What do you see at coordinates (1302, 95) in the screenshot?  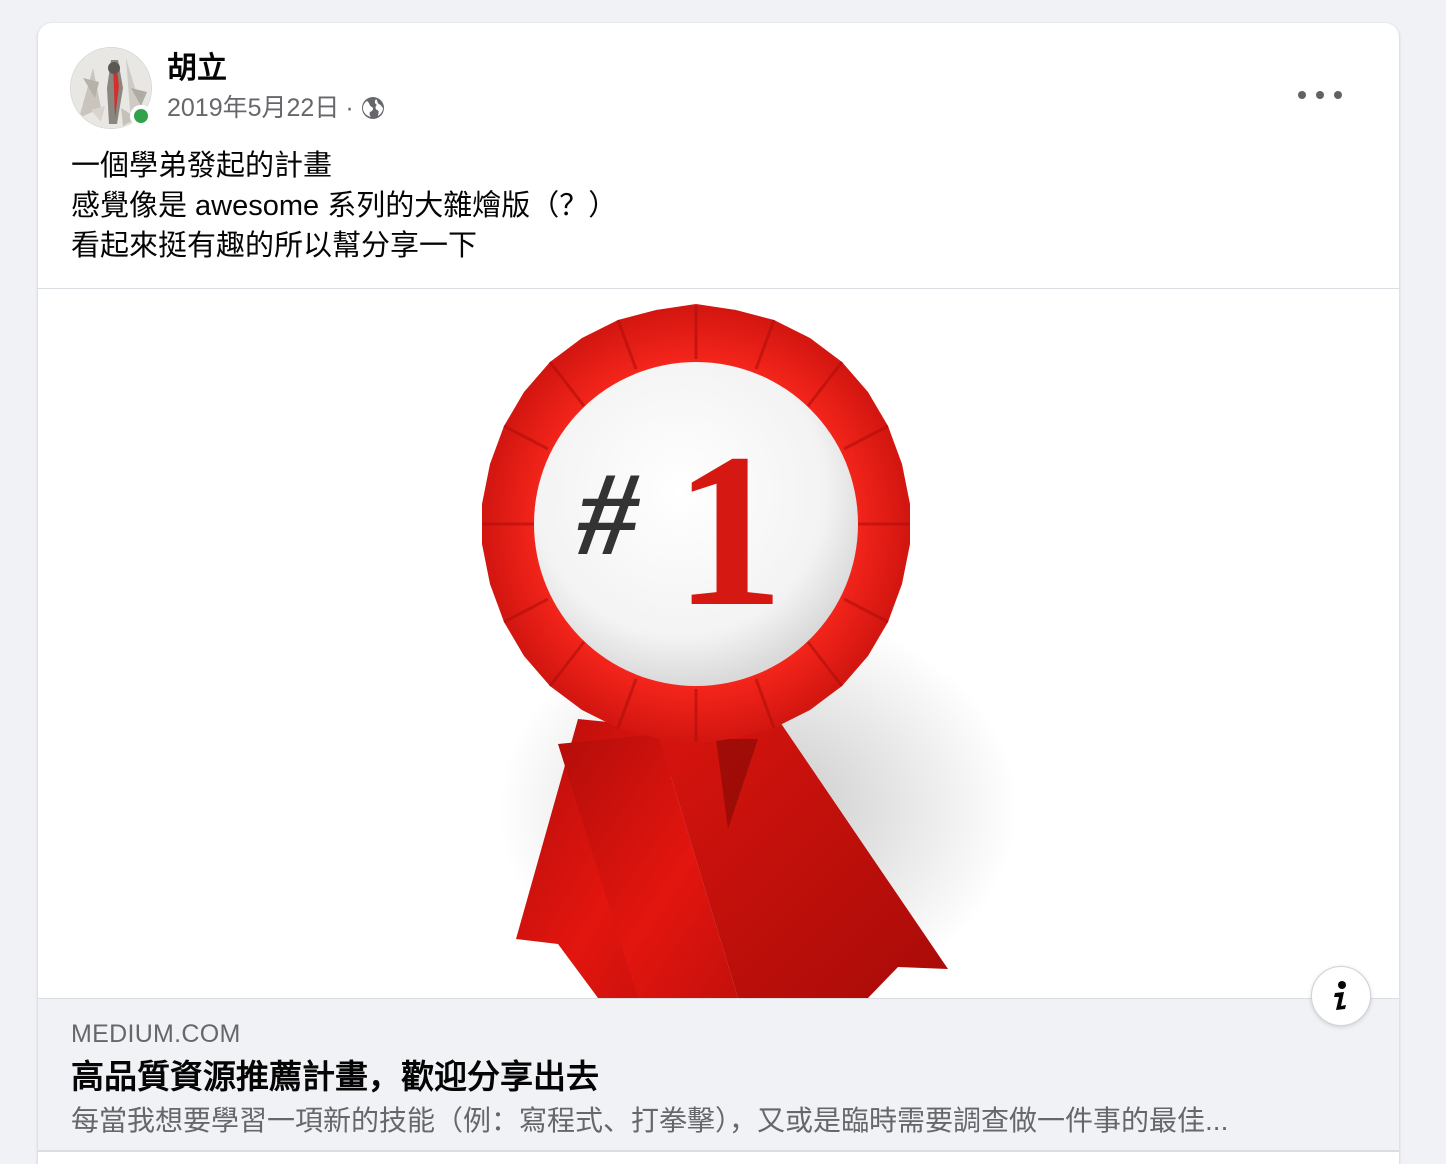 I see `more-options-icon` at bounding box center [1302, 95].